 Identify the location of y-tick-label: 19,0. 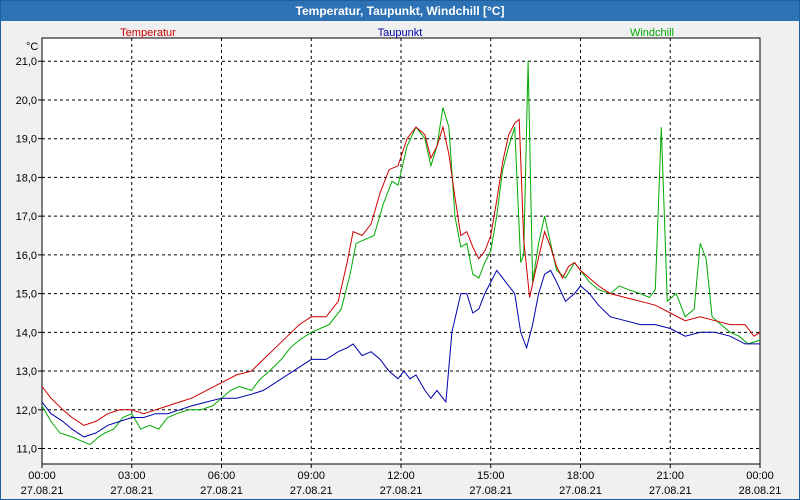
(26, 140).